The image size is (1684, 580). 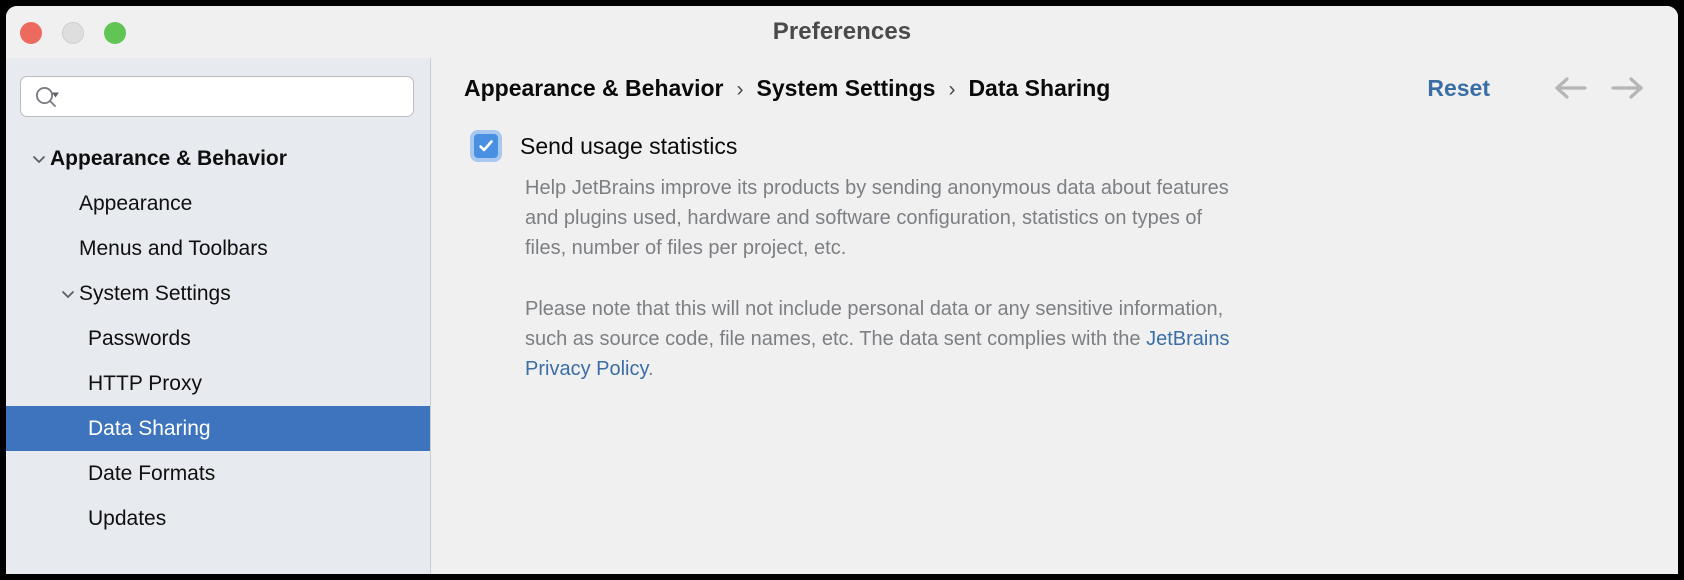 I want to click on sidebar-item-label: HTTP Proxy, so click(x=145, y=383).